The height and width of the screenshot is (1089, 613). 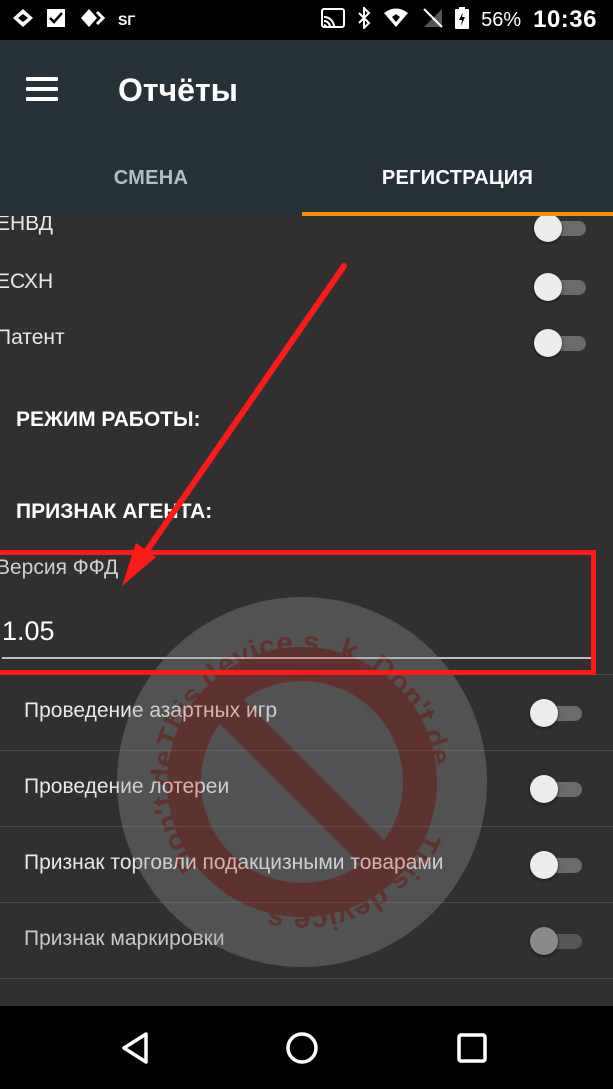 What do you see at coordinates (396, 20) in the screenshot?
I see `wifi-icon` at bounding box center [396, 20].